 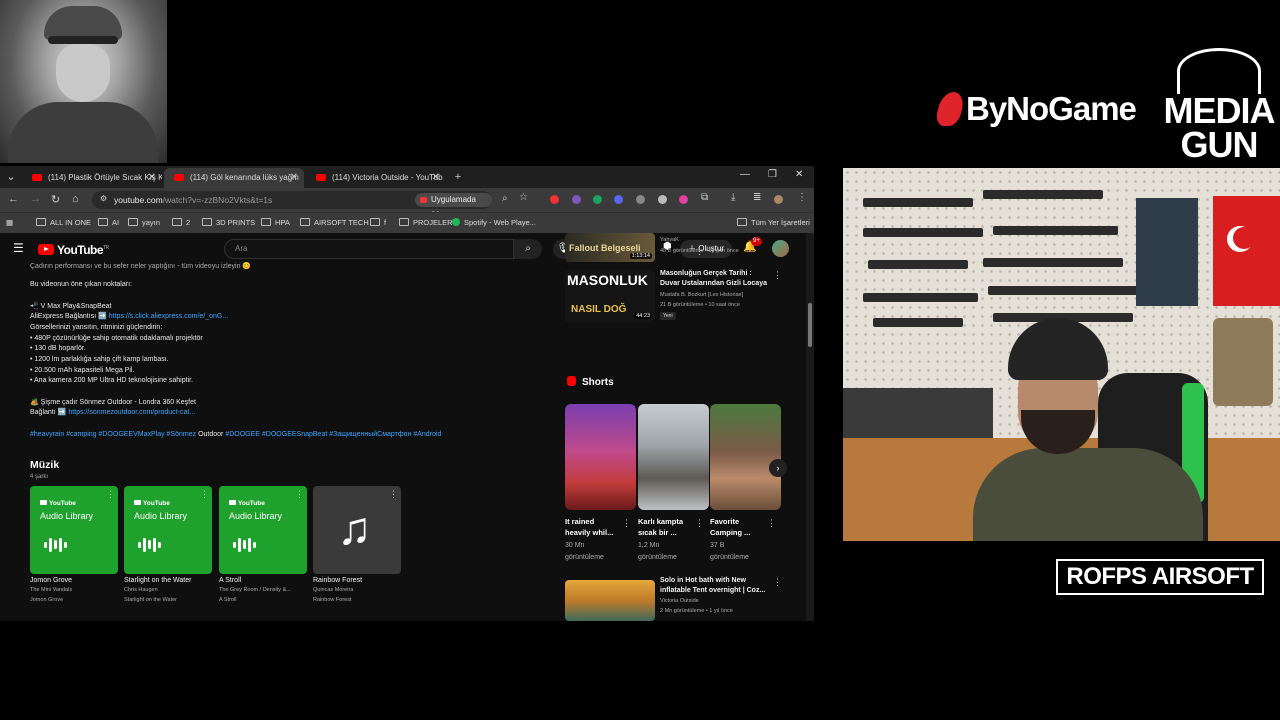 What do you see at coordinates (756, 241) in the screenshot?
I see `notification-count-badge: 9+` at bounding box center [756, 241].